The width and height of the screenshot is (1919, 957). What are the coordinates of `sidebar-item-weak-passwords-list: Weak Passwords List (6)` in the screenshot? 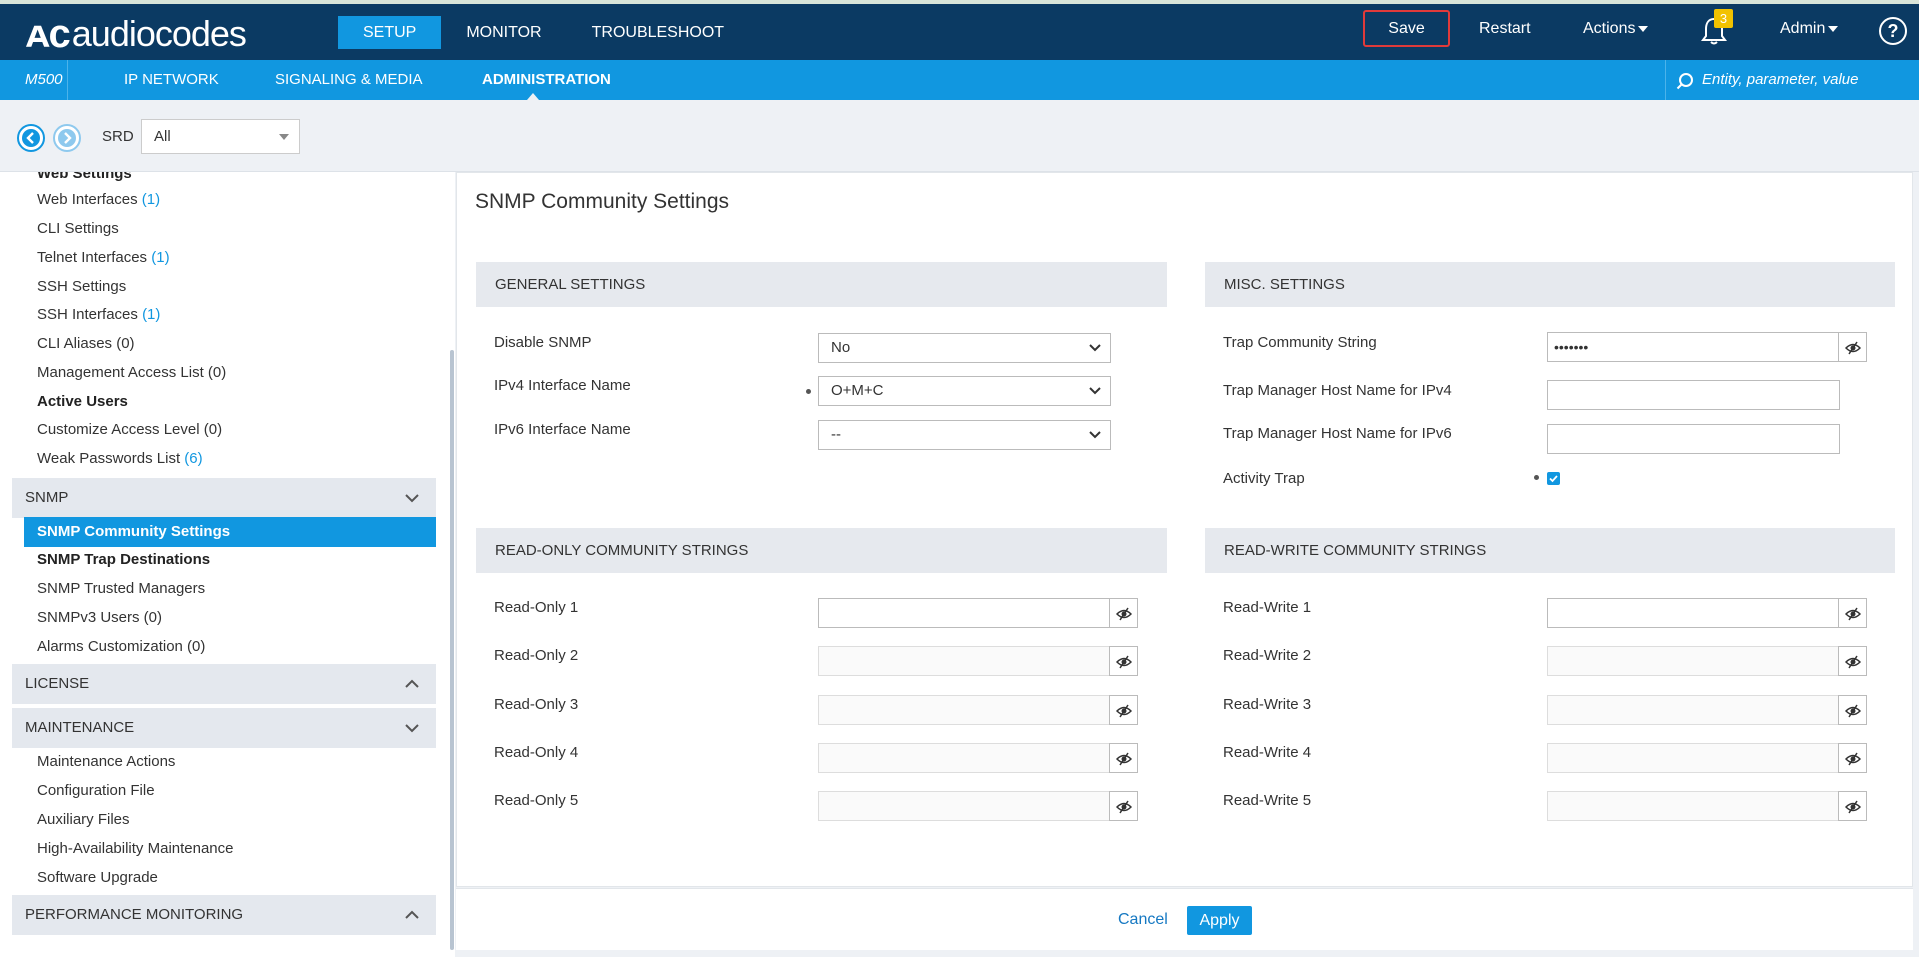 It's located at (120, 458).